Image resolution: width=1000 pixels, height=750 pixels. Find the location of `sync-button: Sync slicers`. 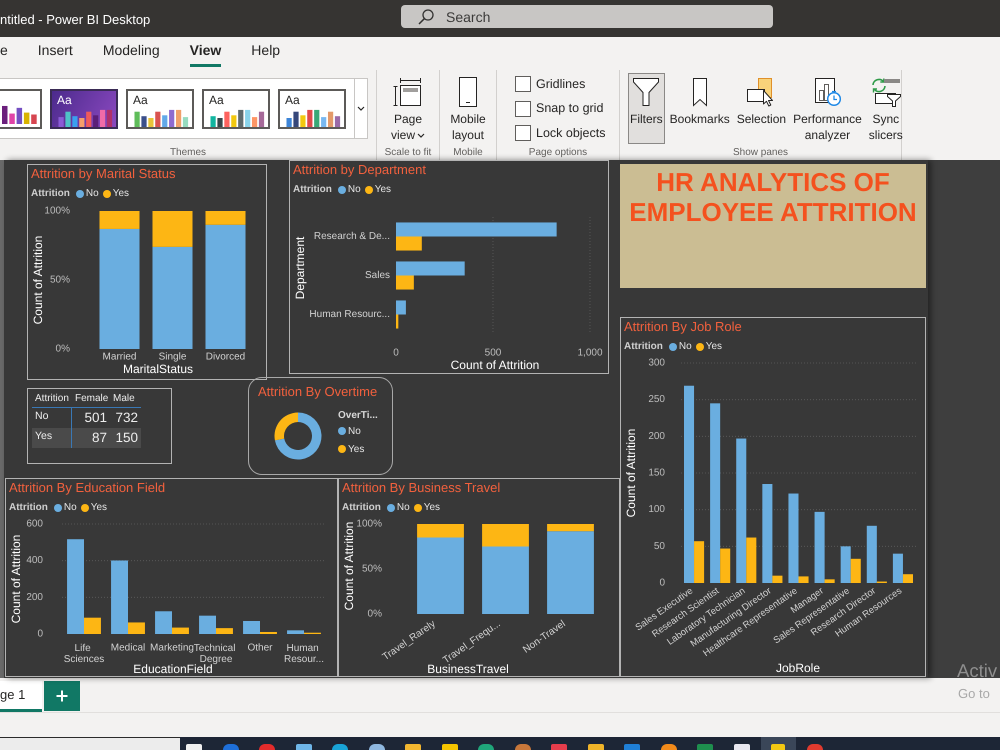

sync-button: Sync slicers is located at coordinates (885, 109).